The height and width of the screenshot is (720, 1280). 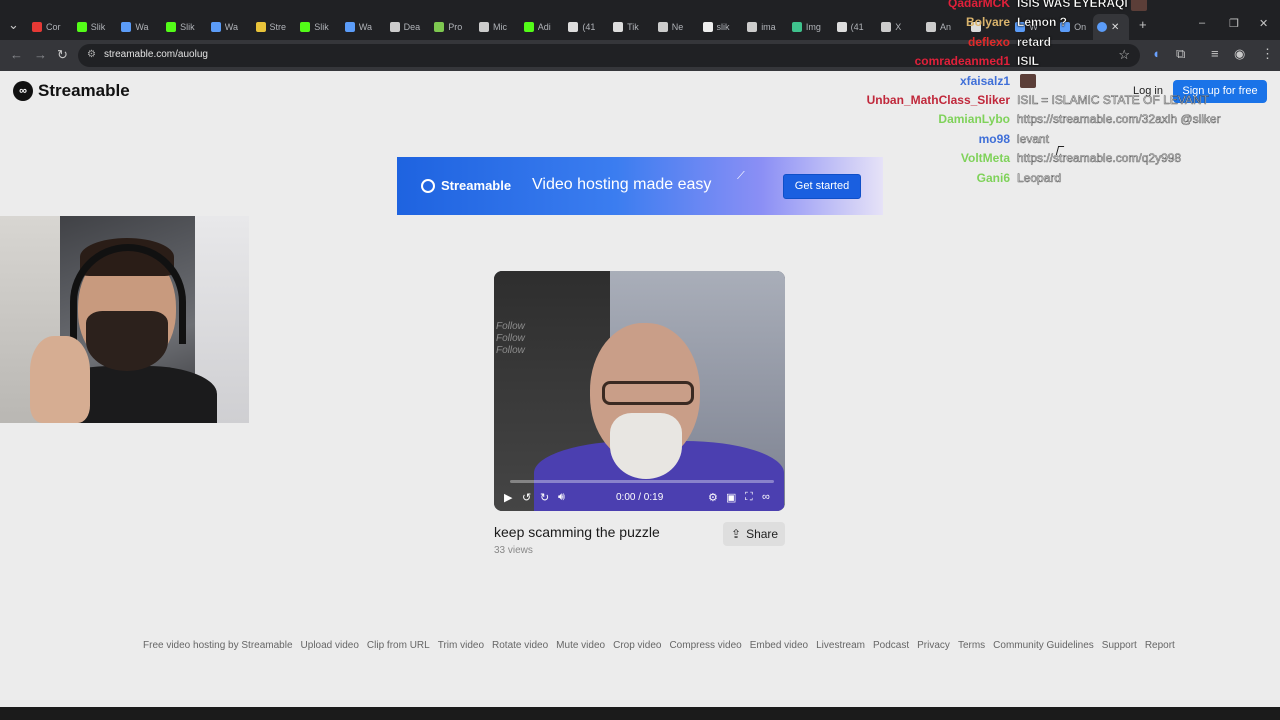 What do you see at coordinates (989, 42) in the screenshot?
I see `chat-username: deflexo` at bounding box center [989, 42].